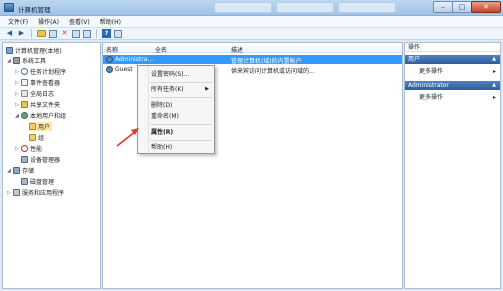 This screenshot has width=503, height=291. I want to click on tree-node-root: 计算机管理(本地), so click(34, 50).